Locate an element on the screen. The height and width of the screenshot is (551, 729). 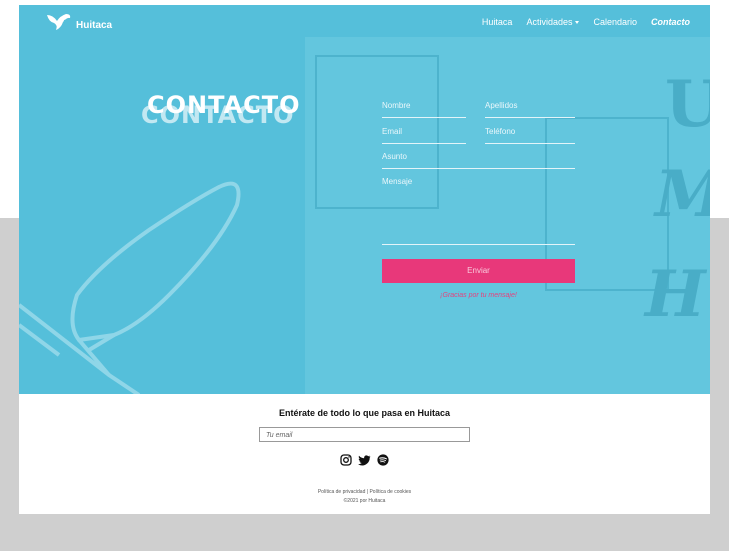
social-links is located at coordinates (364, 460).